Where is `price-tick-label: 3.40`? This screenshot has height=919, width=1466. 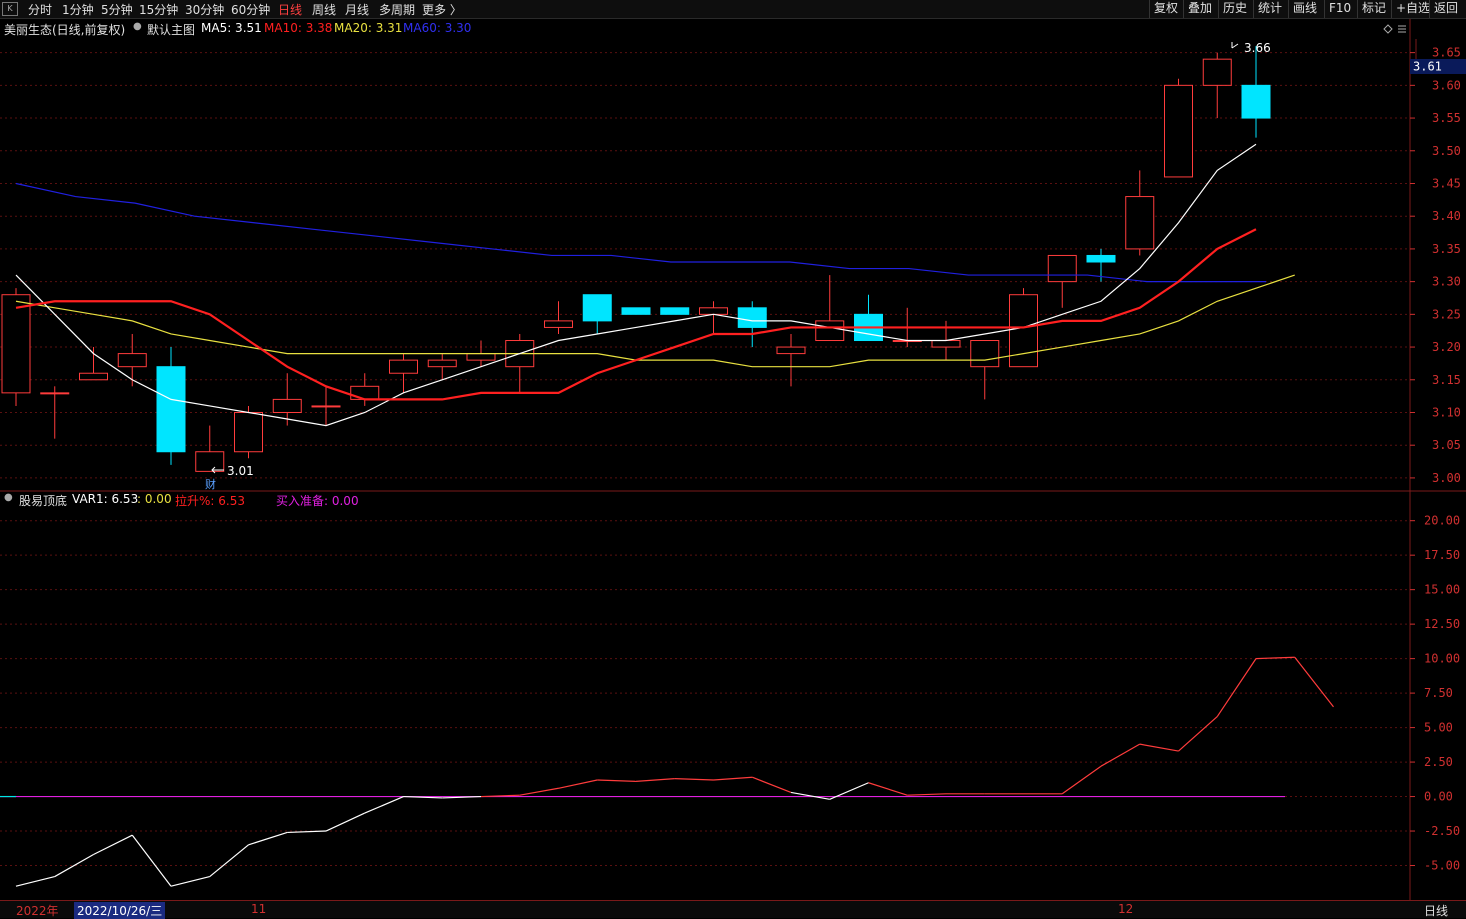
price-tick-label: 3.40 is located at coordinates (1446, 216).